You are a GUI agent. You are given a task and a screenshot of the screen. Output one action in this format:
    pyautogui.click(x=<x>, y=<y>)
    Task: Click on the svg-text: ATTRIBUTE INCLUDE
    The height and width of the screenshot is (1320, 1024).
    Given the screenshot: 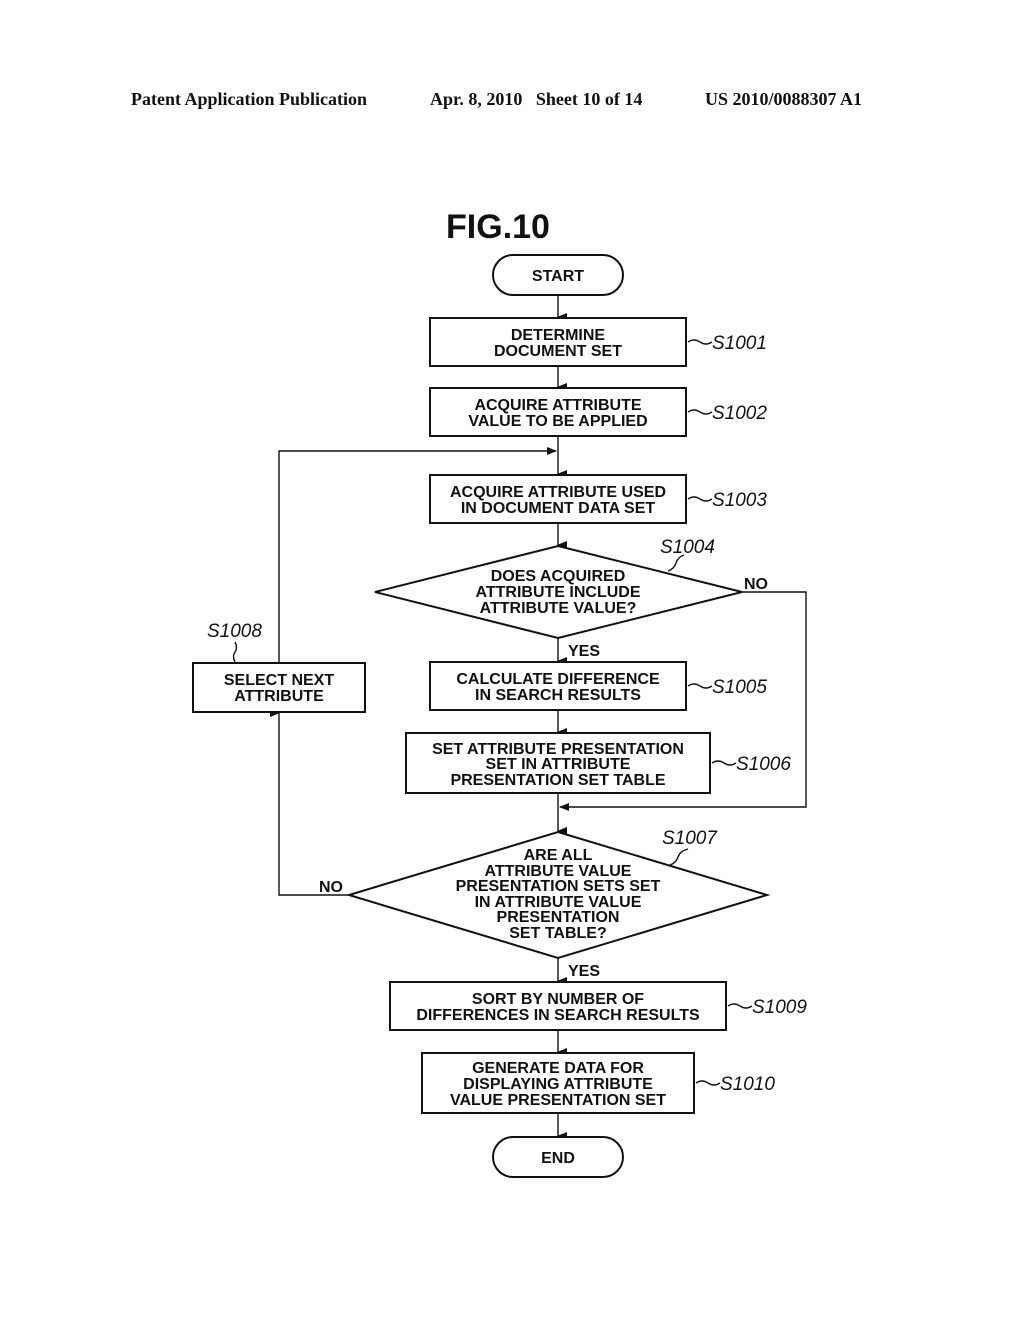 What is the action you would take?
    pyautogui.click(x=557, y=592)
    